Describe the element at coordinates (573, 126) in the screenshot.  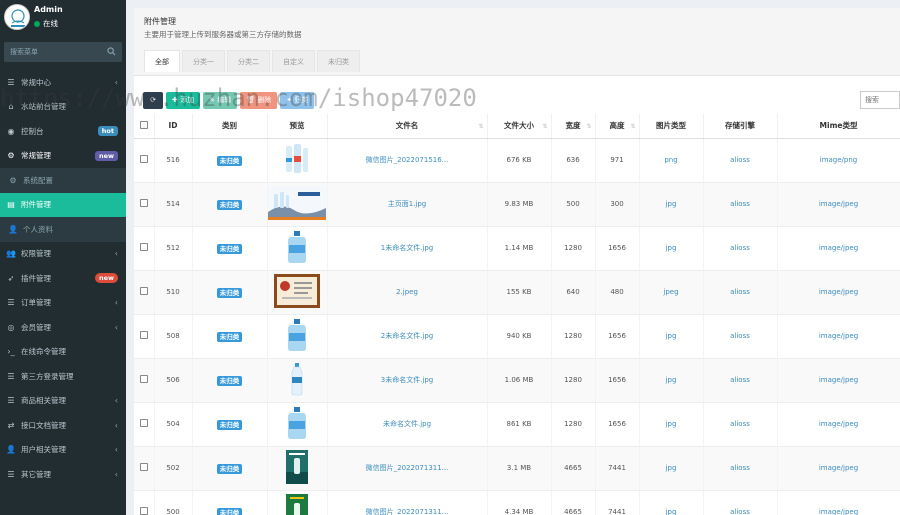
I see `col-width: 宽度 ⇅` at that location.